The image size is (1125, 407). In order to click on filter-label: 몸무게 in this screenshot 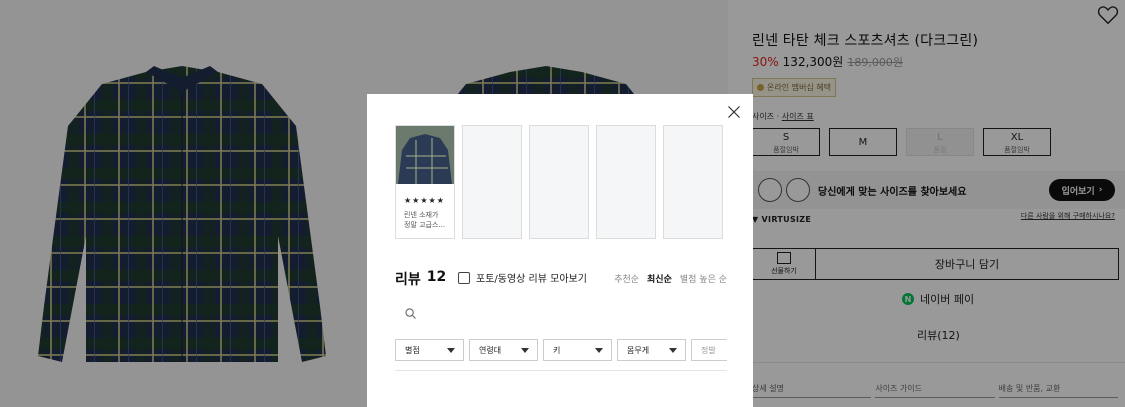, I will do `click(638, 350)`.